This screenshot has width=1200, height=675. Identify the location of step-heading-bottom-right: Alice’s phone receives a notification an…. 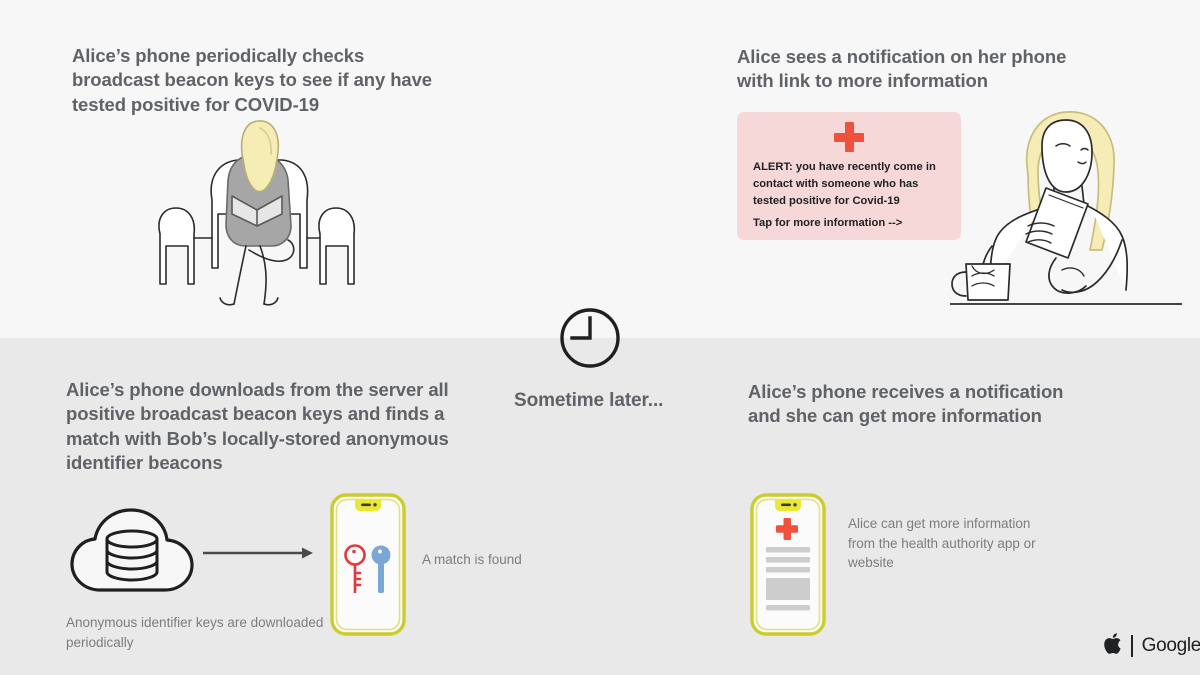
(906, 404).